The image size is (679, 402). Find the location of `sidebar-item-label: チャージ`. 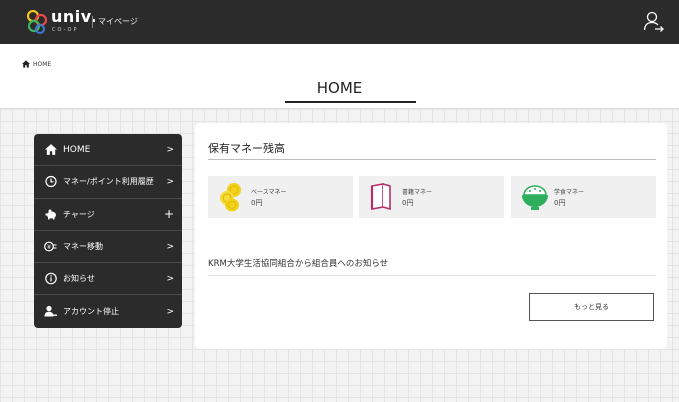

sidebar-item-label: チャージ is located at coordinates (79, 214).